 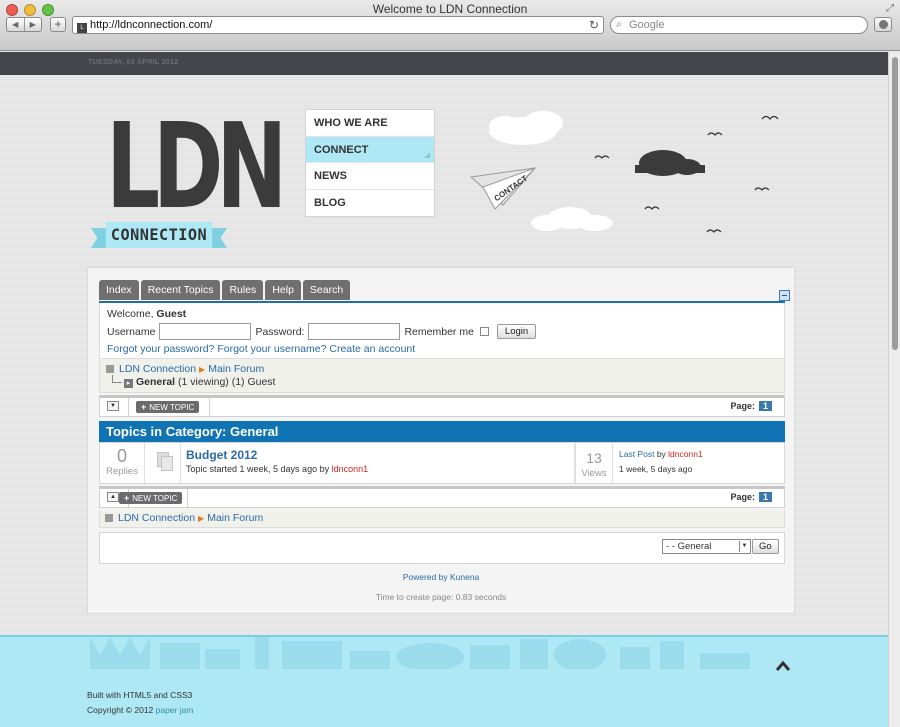 What do you see at coordinates (624, 172) in the screenshot?
I see `header-illustration: CONTACT` at bounding box center [624, 172].